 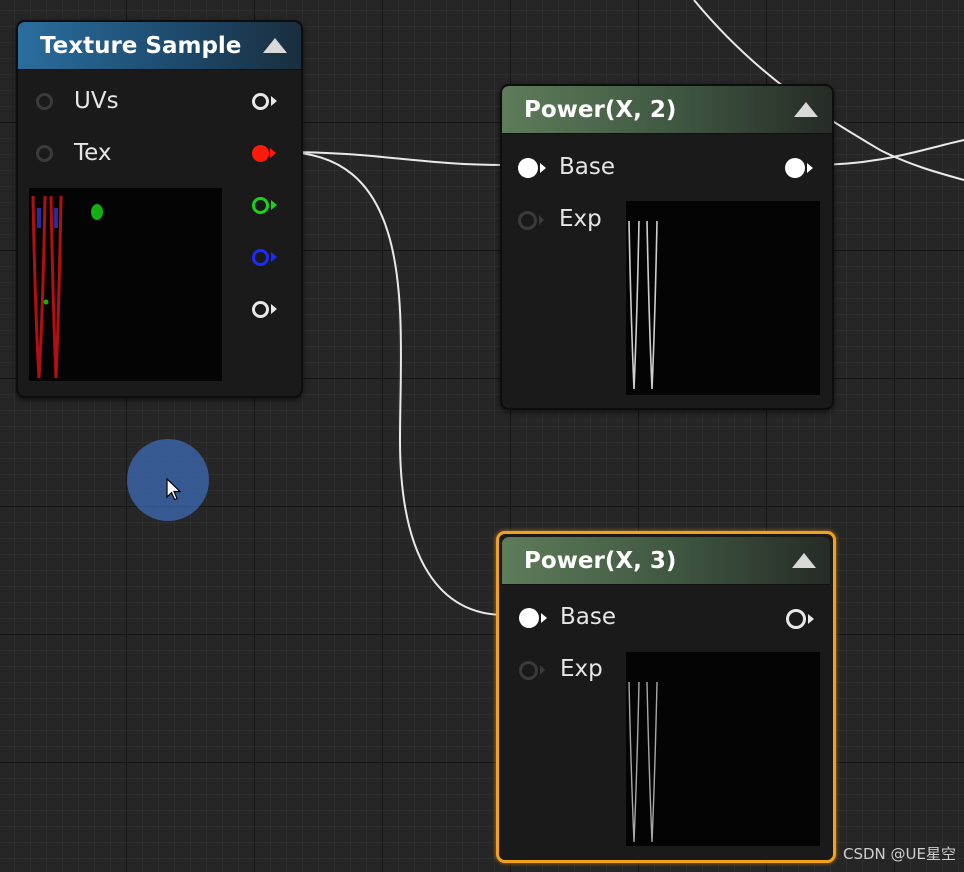 I want to click on green-output-pin, so click(x=260, y=205).